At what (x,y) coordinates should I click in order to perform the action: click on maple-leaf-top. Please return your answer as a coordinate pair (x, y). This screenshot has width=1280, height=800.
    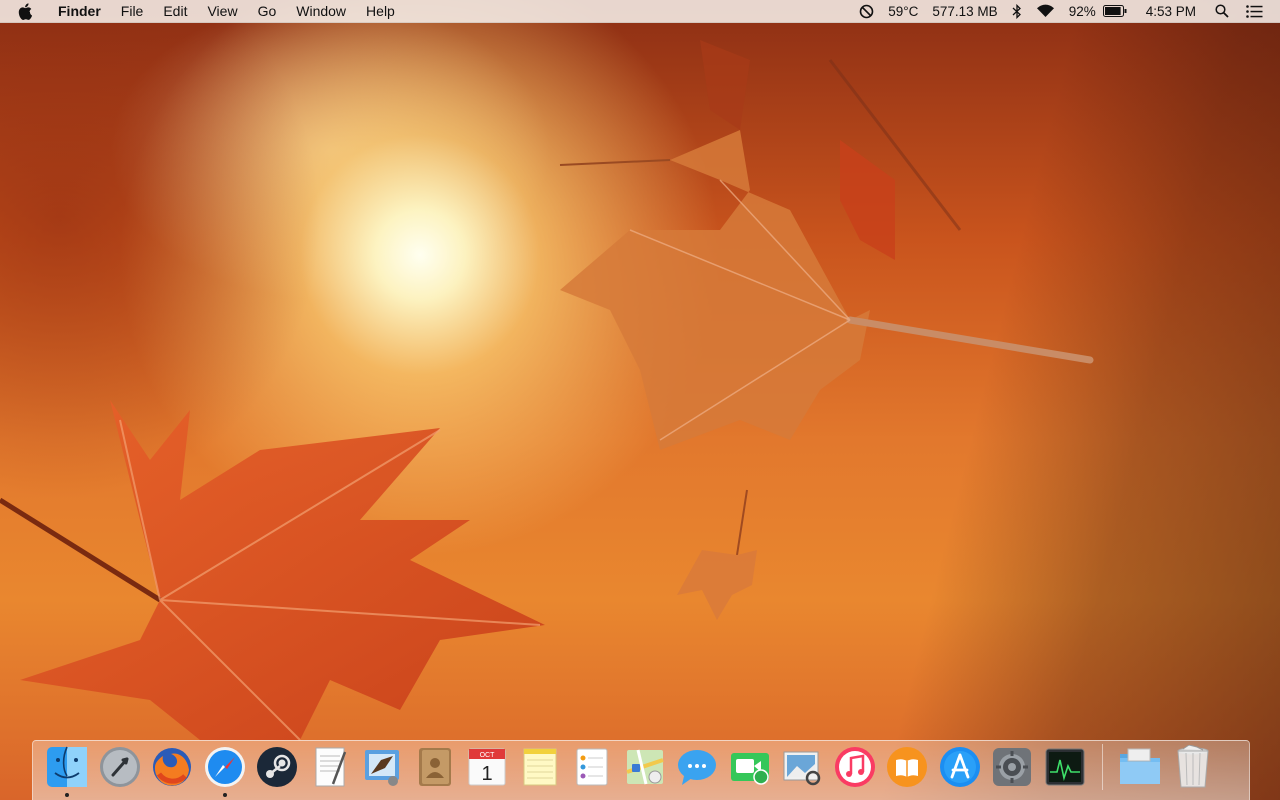
    Looking at the image, I should click on (831, 150).